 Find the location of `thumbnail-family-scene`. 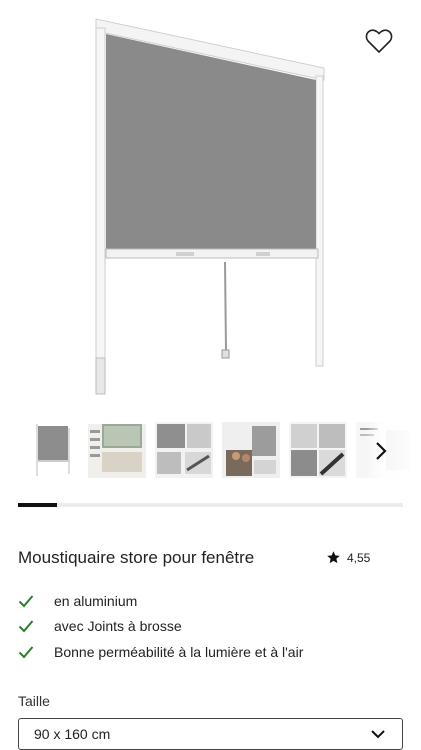

thumbnail-family-scene is located at coordinates (251, 451).